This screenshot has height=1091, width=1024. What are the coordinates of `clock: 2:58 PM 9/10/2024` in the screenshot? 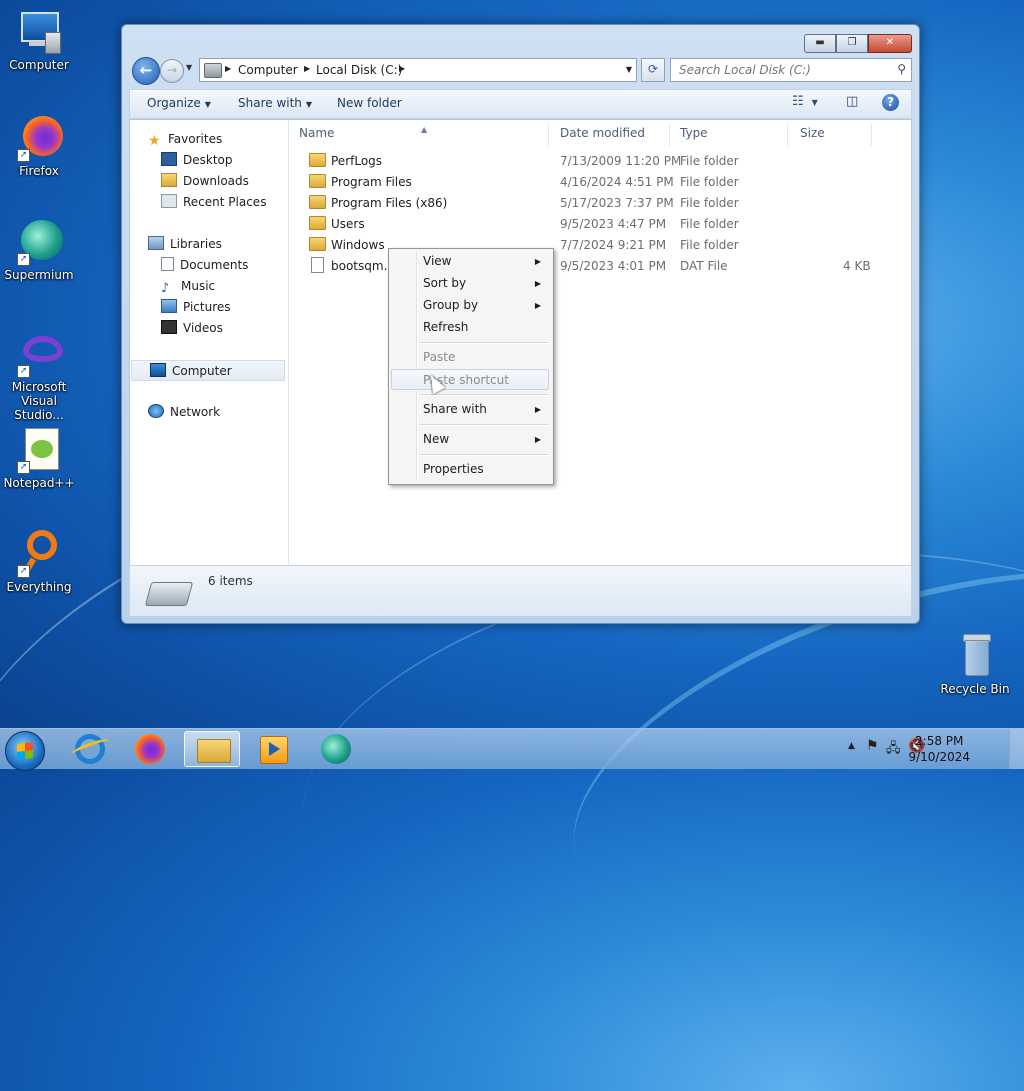 It's located at (939, 749).